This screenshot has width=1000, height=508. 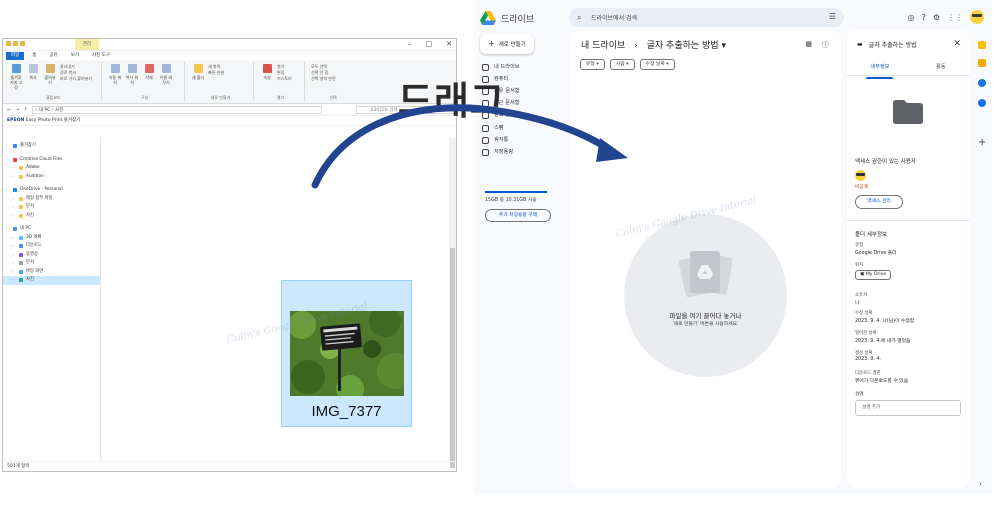 I want to click on back-icon: ←, so click(x=9, y=110).